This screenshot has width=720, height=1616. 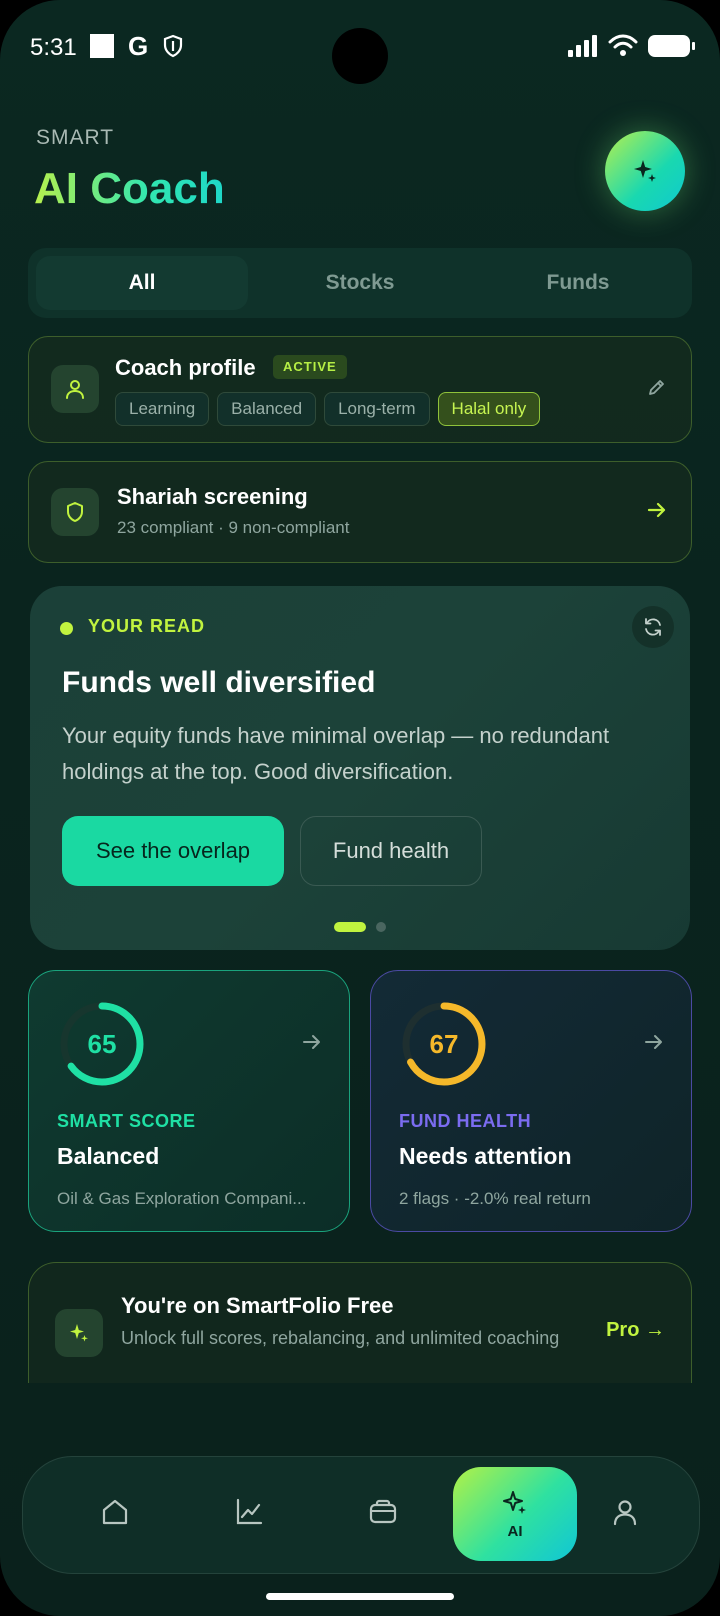 I want to click on page-title: AI Coach, so click(x=129, y=188).